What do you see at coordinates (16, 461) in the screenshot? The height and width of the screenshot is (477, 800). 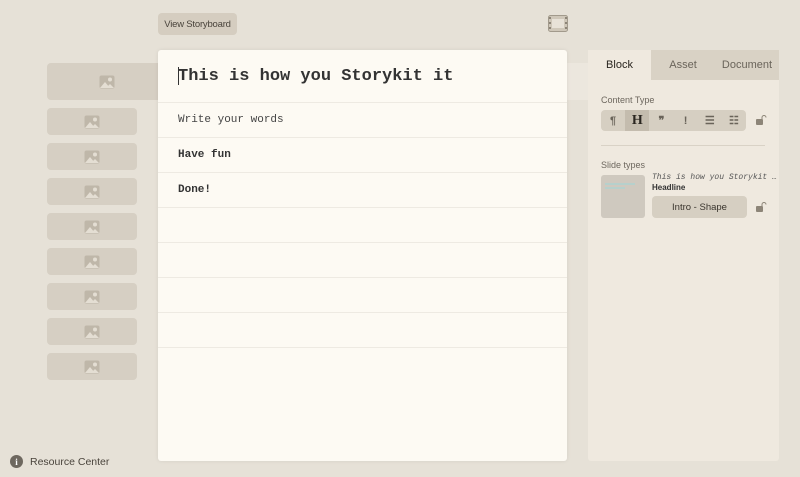 I see `info-icon: i` at bounding box center [16, 461].